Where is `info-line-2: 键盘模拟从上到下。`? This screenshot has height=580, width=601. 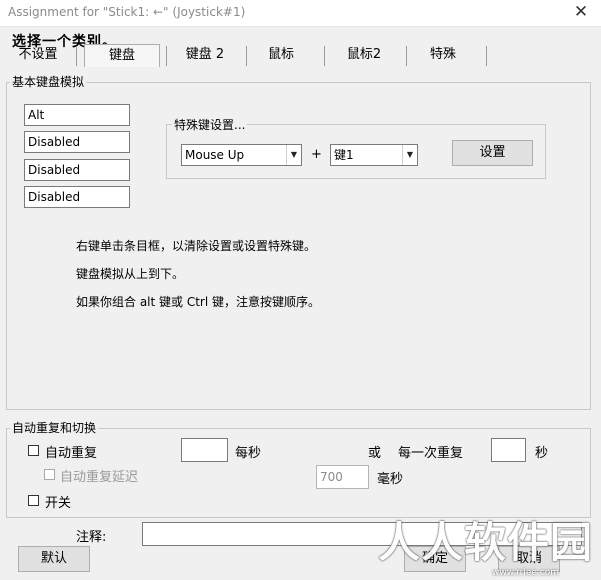
info-line-2: 键盘模拟从上到下。 is located at coordinates (130, 274).